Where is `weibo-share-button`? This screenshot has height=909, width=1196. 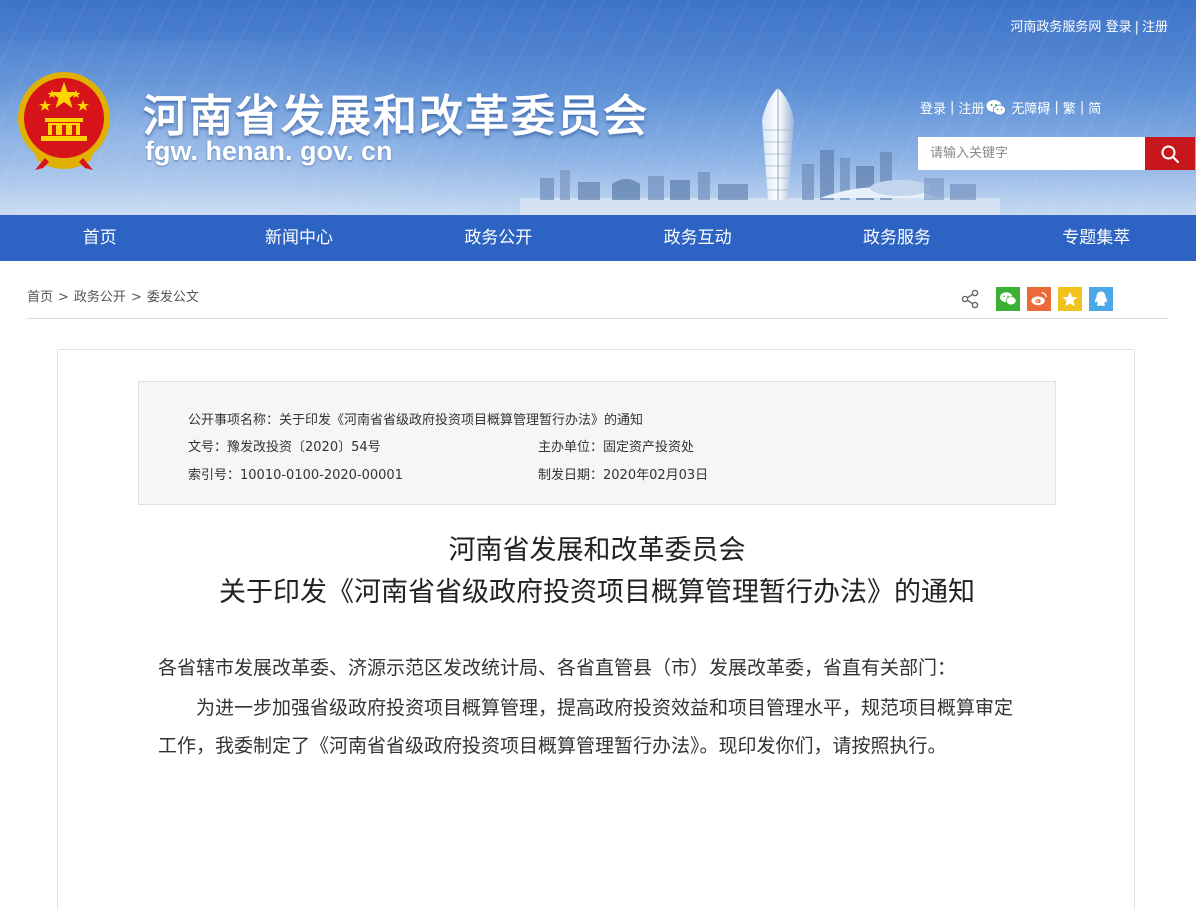 weibo-share-button is located at coordinates (1039, 299).